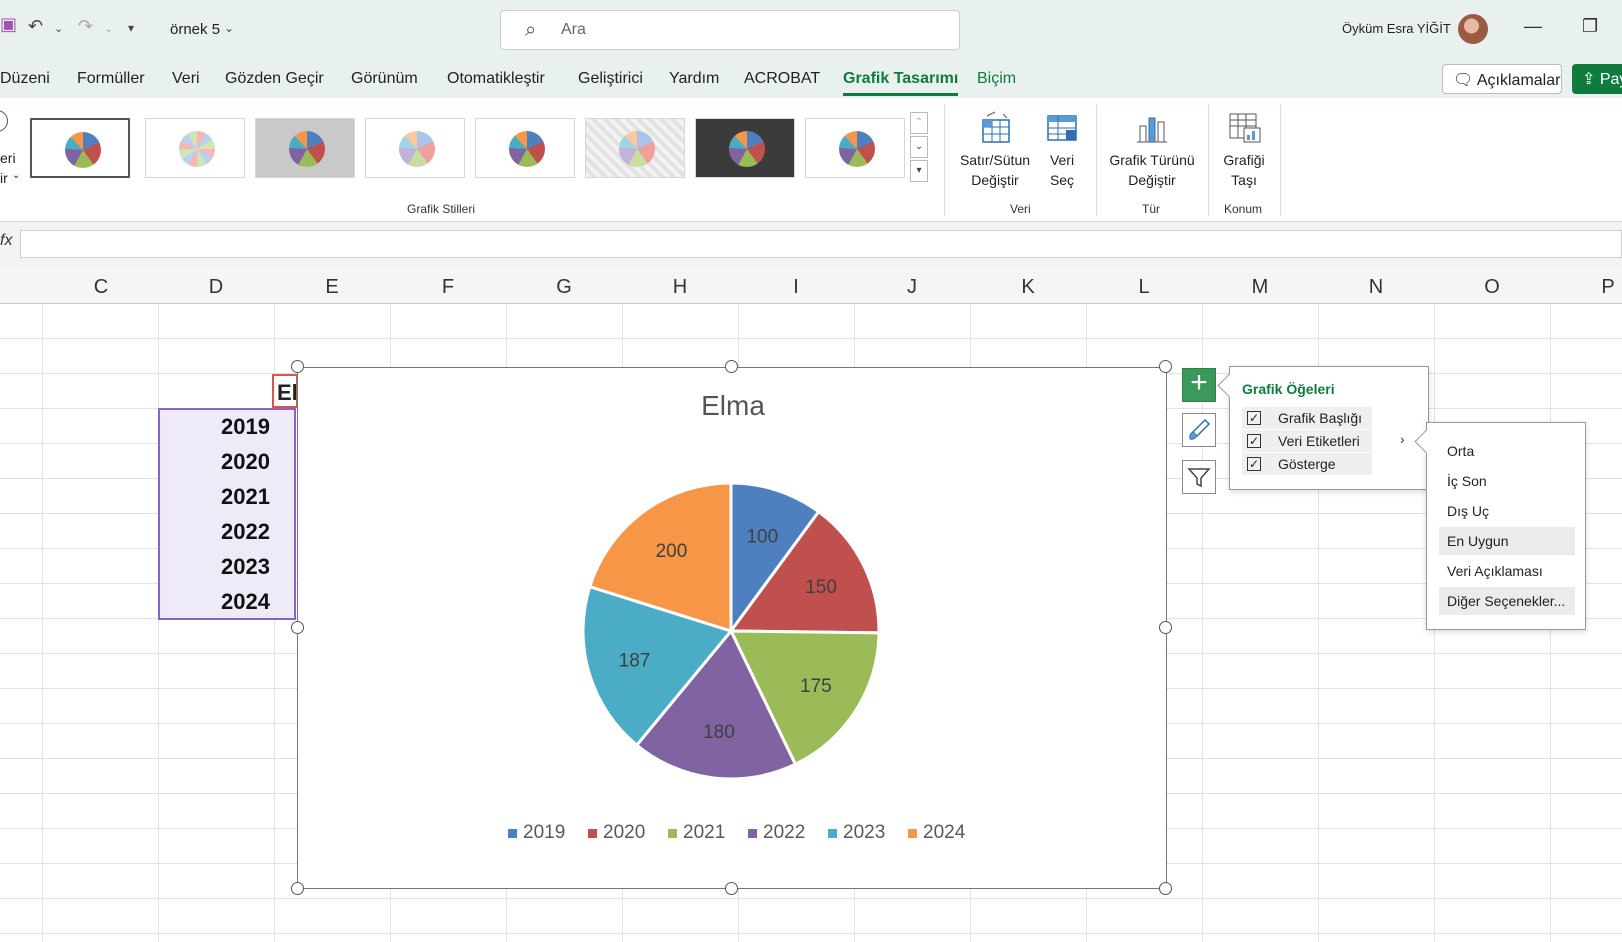 This screenshot has height=942, width=1622. I want to click on chart-legend: 2019 2020 2021 2022 2023 2024, so click(737, 832).